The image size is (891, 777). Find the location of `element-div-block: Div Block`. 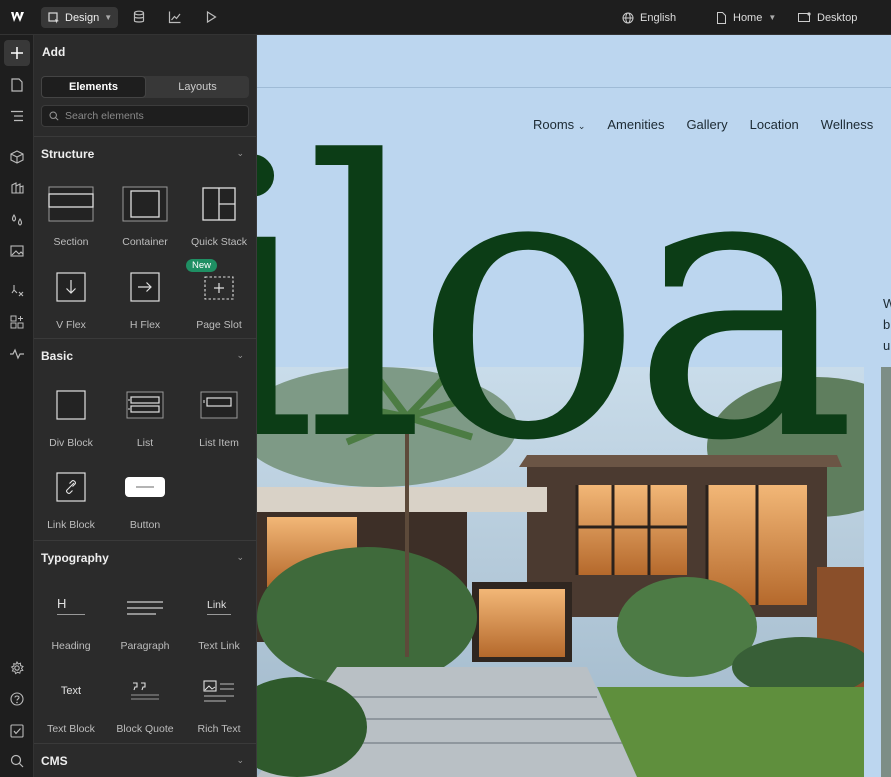

element-div-block: Div Block is located at coordinates (71, 417).